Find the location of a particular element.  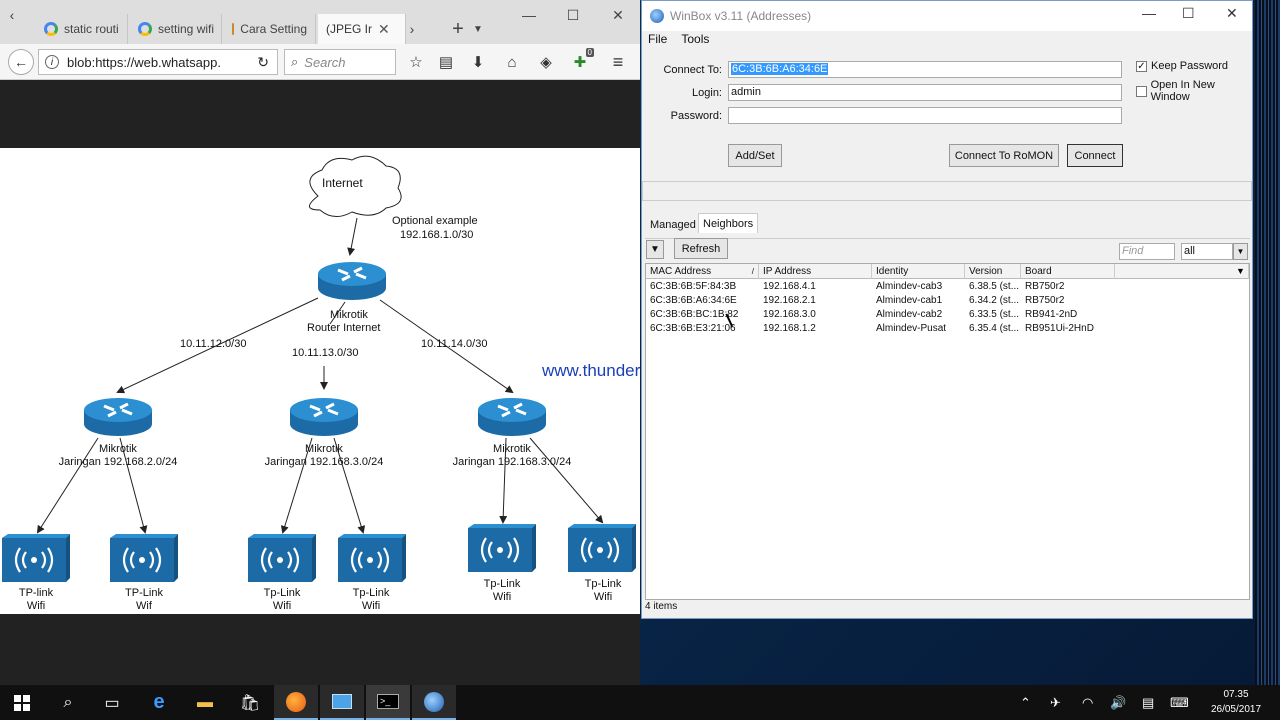

router-label: Mikrotik Jaringan 192.168.3.0/24 is located at coordinates (512, 455).